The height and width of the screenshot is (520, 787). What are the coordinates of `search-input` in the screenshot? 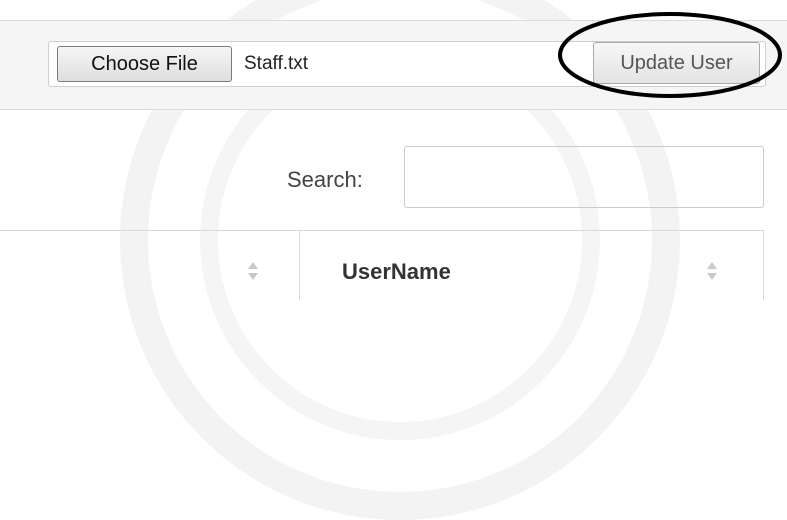 It's located at (584, 177).